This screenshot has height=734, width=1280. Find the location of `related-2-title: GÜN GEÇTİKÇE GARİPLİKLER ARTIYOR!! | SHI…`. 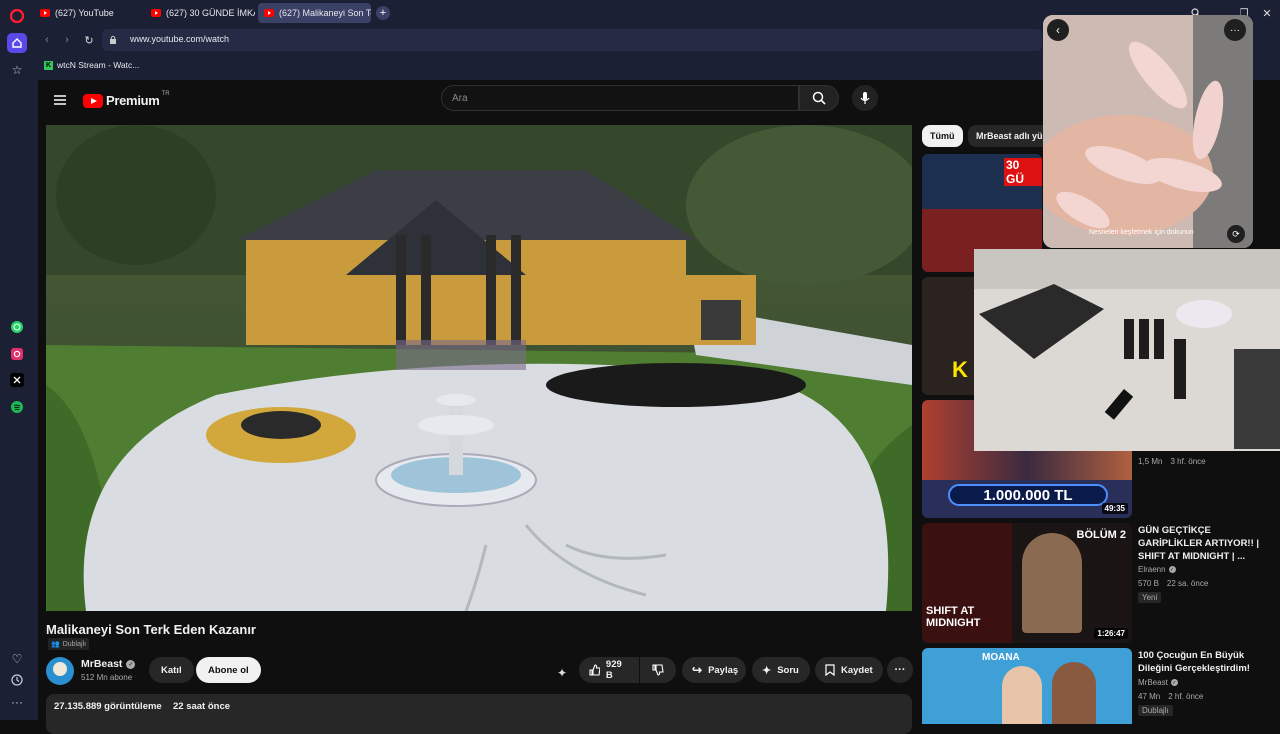

related-2-title: GÜN GEÇTİKÇE GARİPLİKLER ARTIYOR!! | SHI… is located at coordinates (1203, 543).